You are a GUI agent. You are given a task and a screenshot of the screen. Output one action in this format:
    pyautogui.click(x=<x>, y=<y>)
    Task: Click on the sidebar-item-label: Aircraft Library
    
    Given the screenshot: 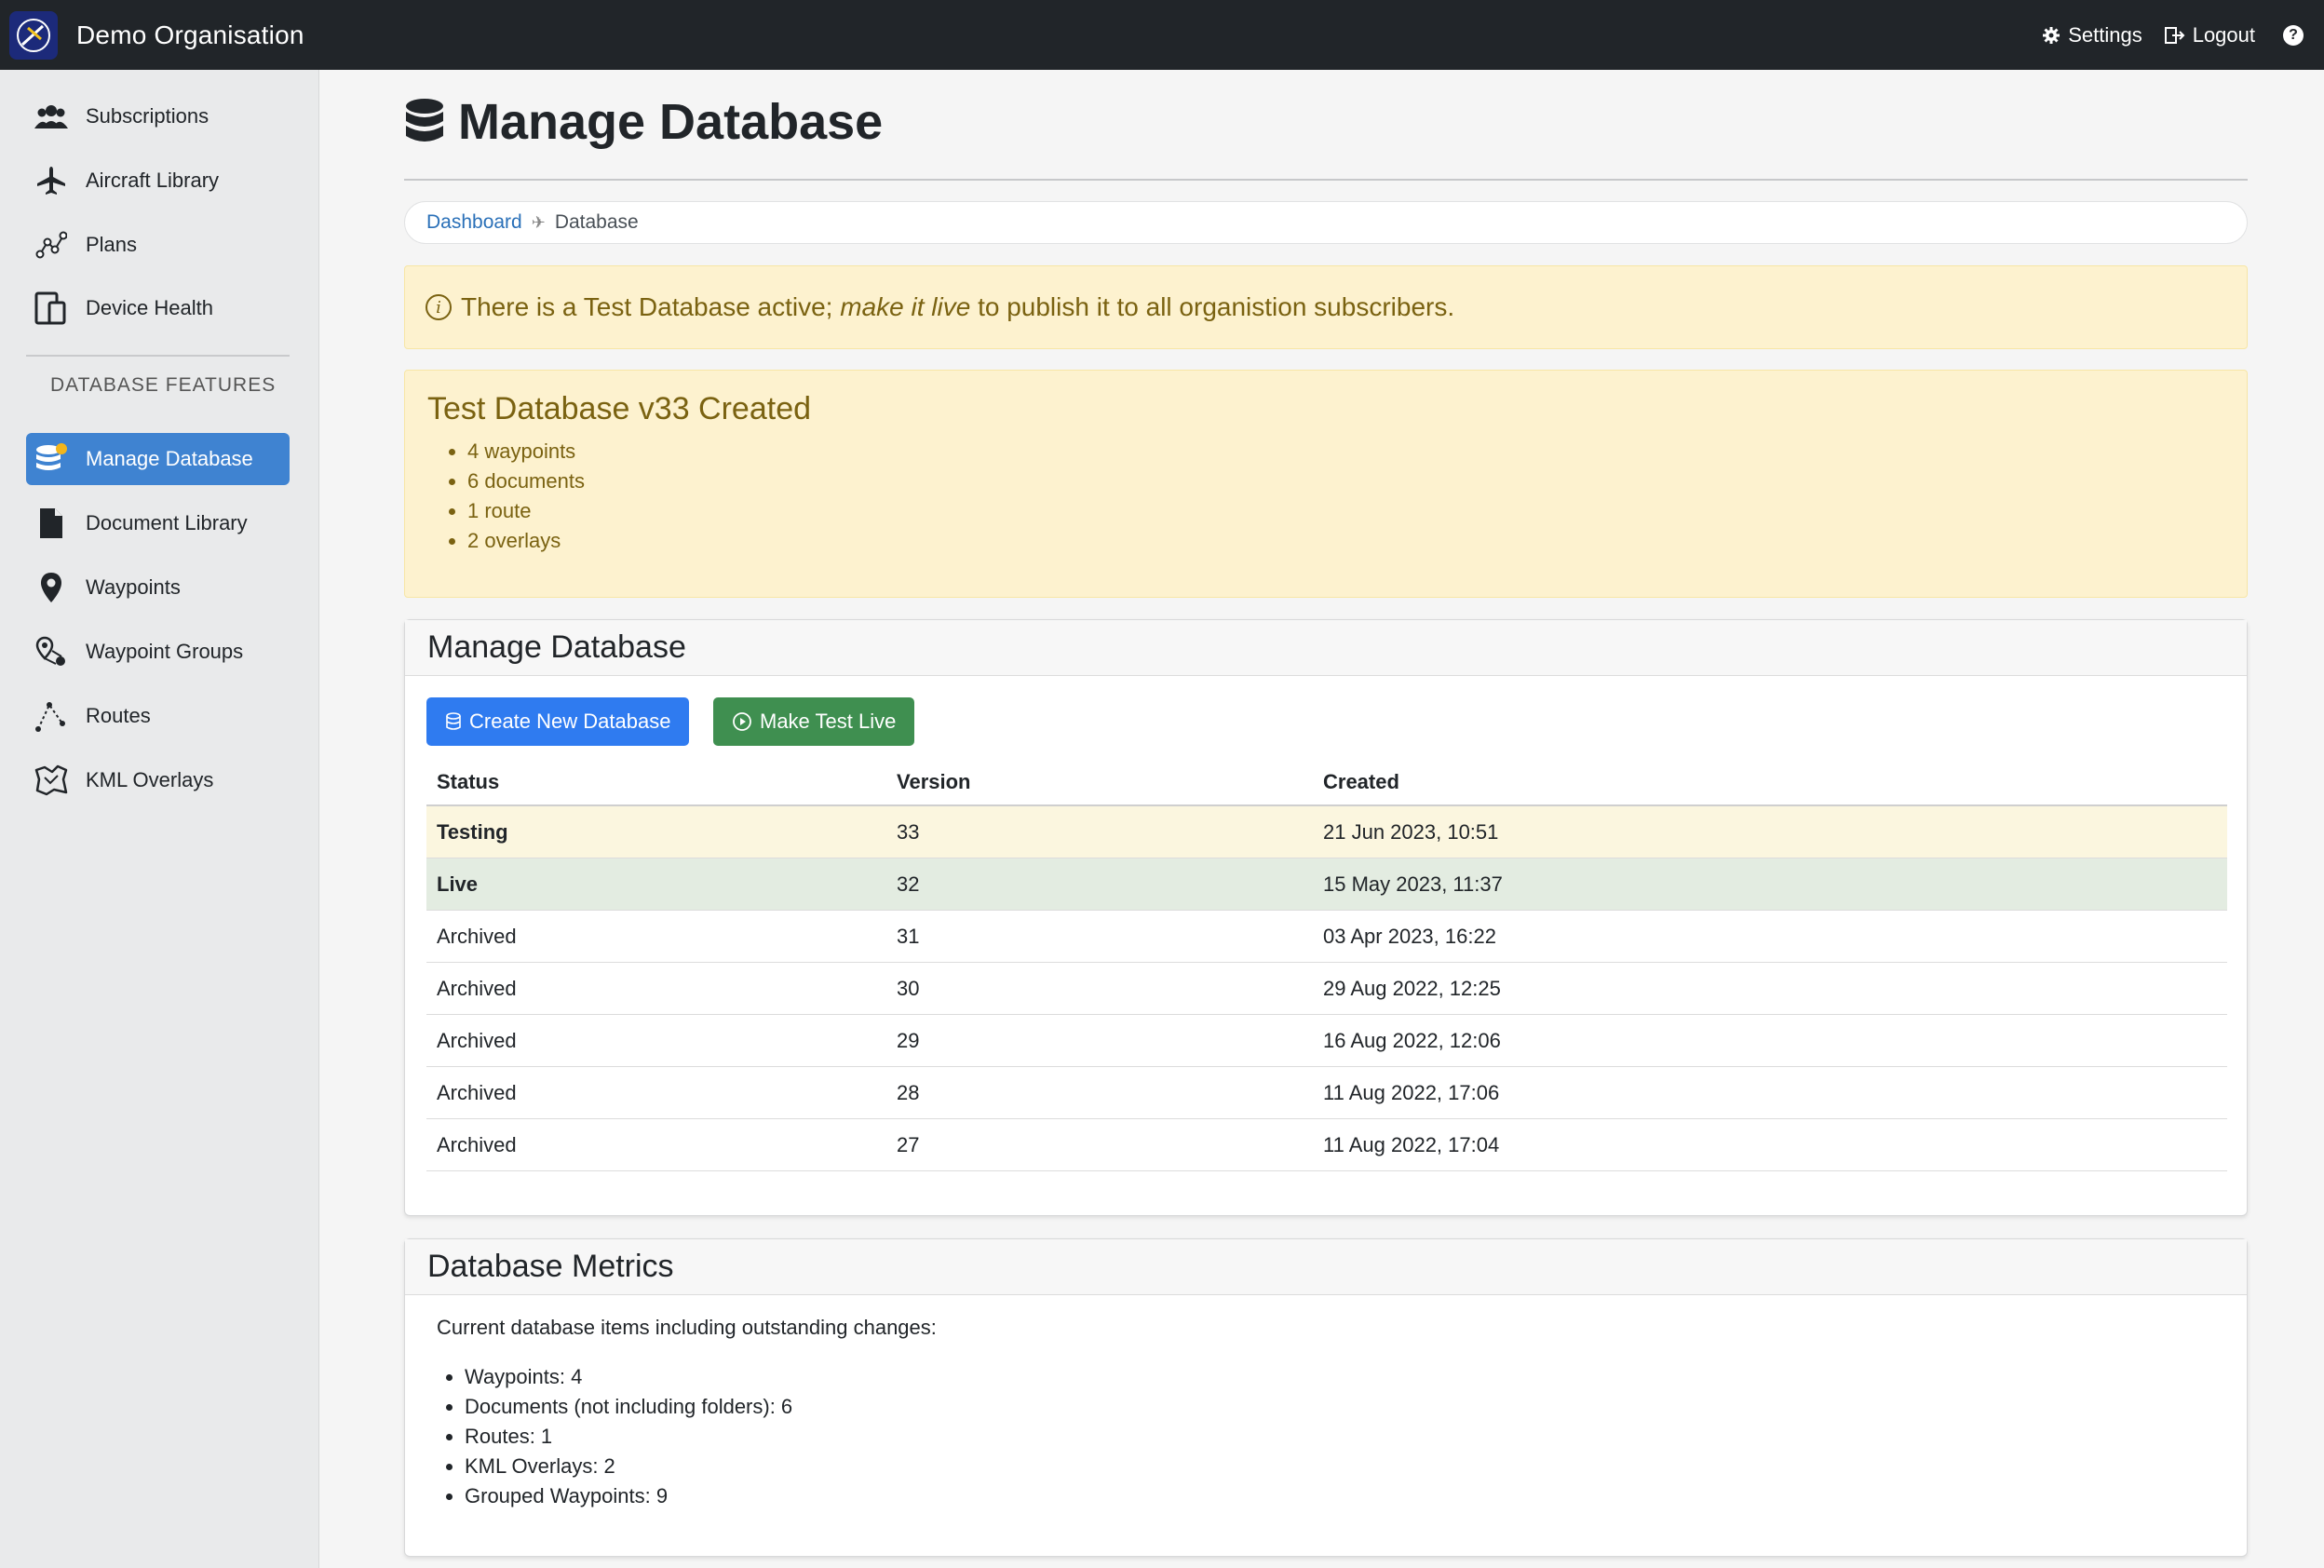 What is the action you would take?
    pyautogui.click(x=153, y=181)
    